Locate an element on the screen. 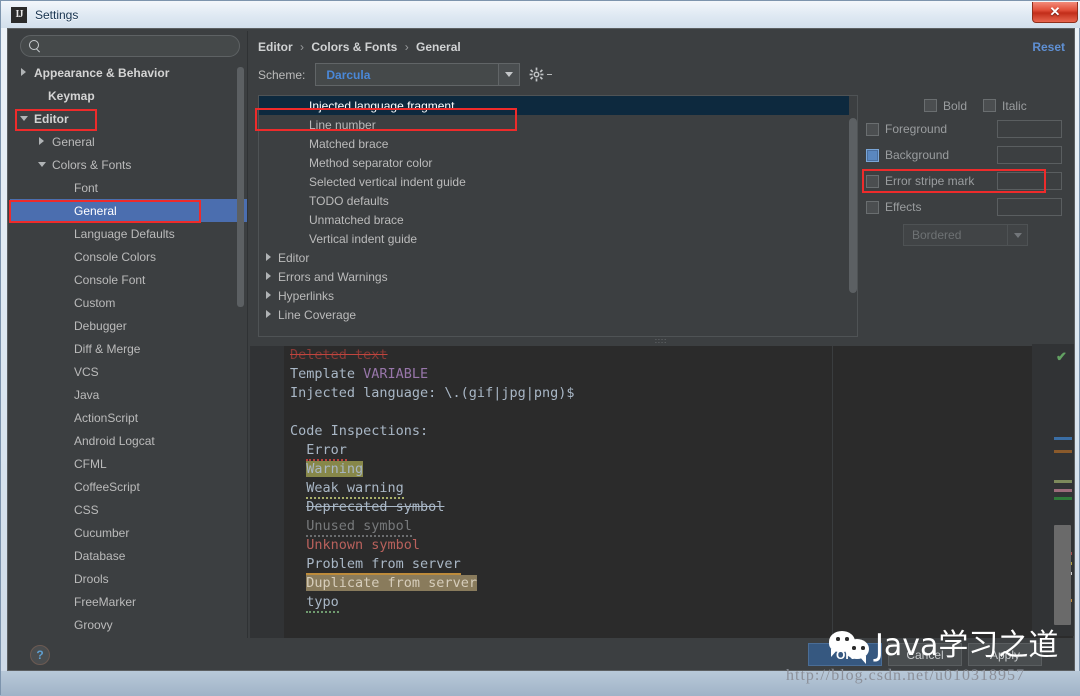 The width and height of the screenshot is (1080, 696). breadcrumb-part-general: General is located at coordinates (438, 47).